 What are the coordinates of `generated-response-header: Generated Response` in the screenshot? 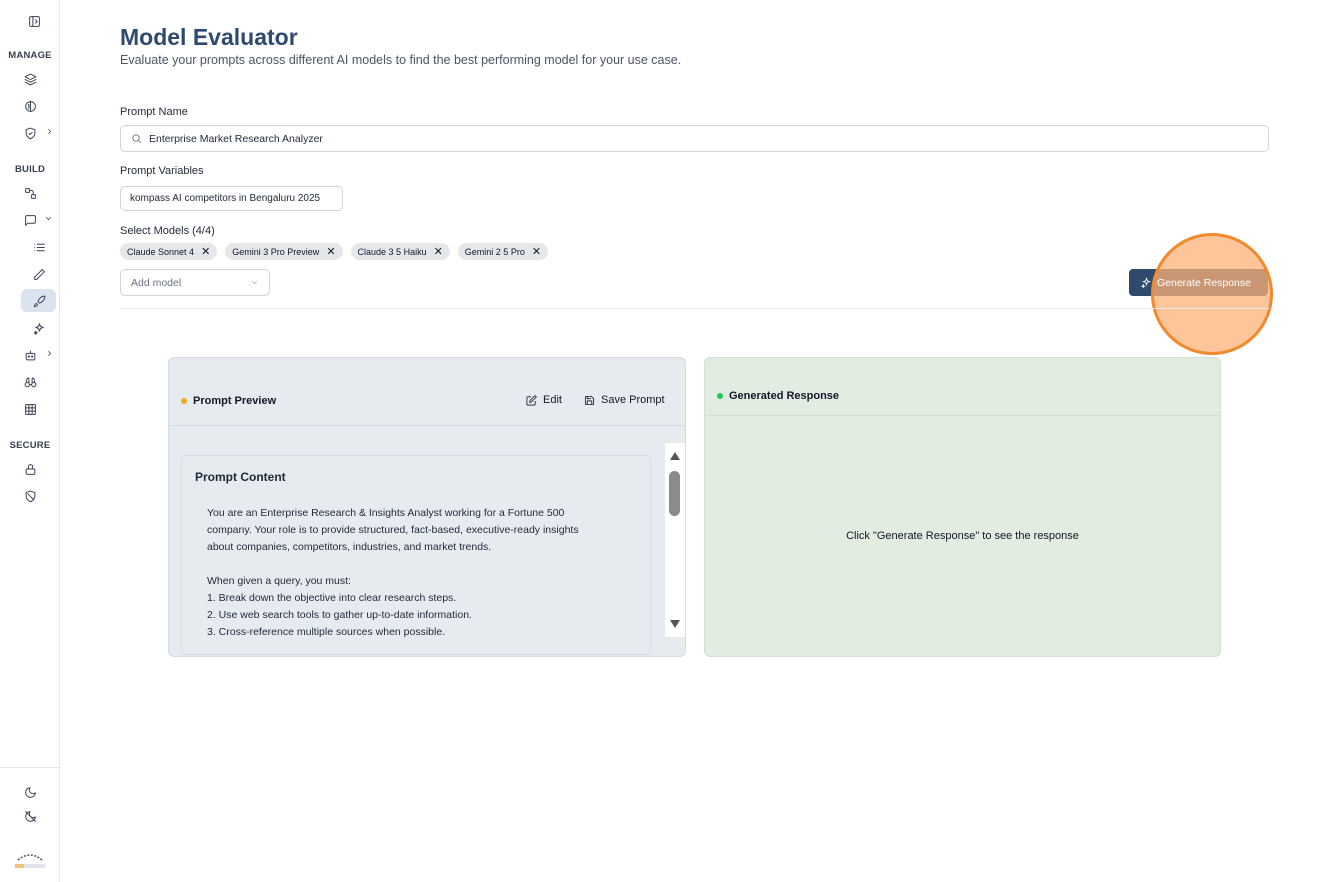 It's located at (962, 387).